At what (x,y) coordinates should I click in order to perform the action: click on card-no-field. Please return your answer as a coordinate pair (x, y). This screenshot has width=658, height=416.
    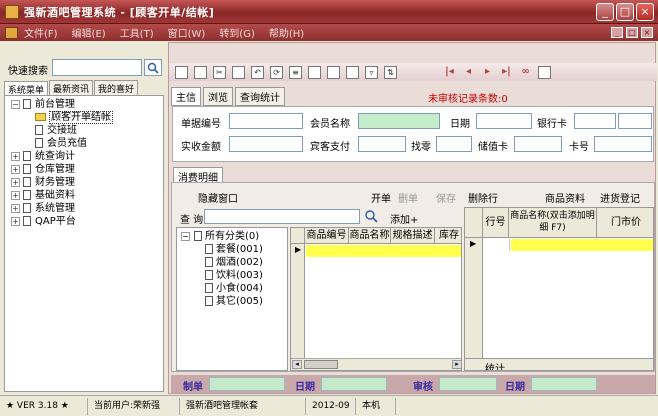
    Looking at the image, I should click on (623, 144).